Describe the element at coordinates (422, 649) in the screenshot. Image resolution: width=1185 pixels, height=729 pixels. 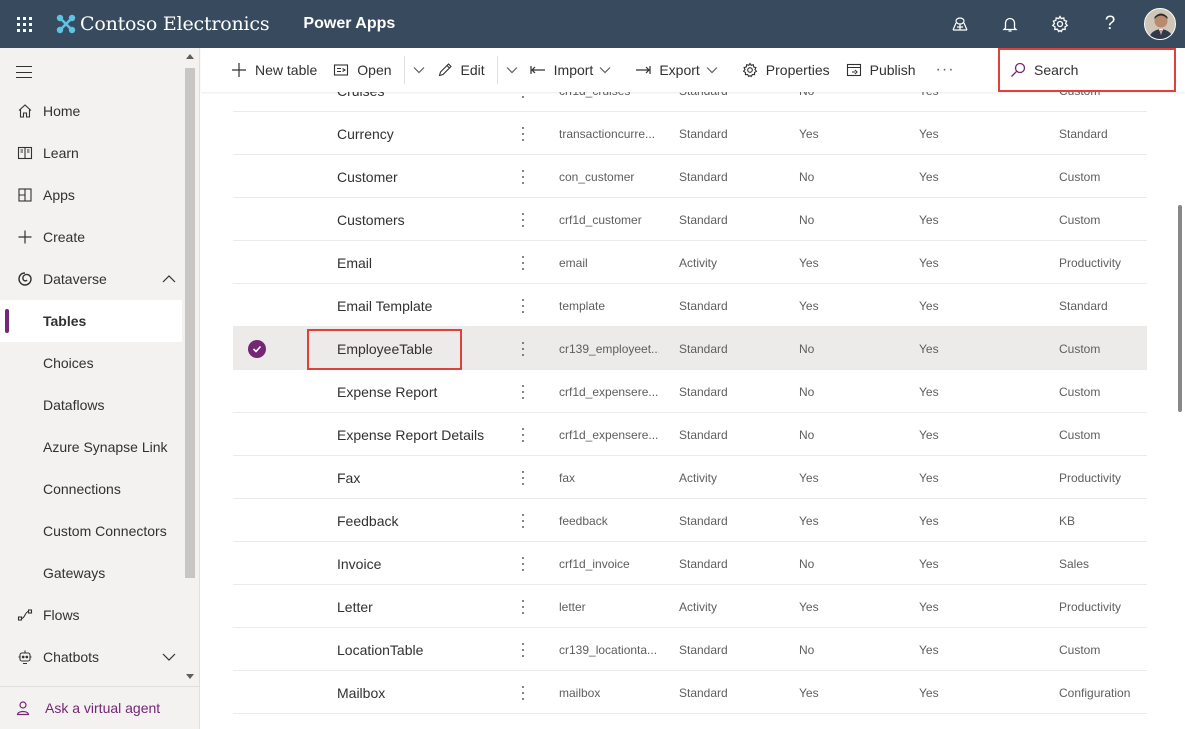
I see `table-name-link: LocationTable` at that location.